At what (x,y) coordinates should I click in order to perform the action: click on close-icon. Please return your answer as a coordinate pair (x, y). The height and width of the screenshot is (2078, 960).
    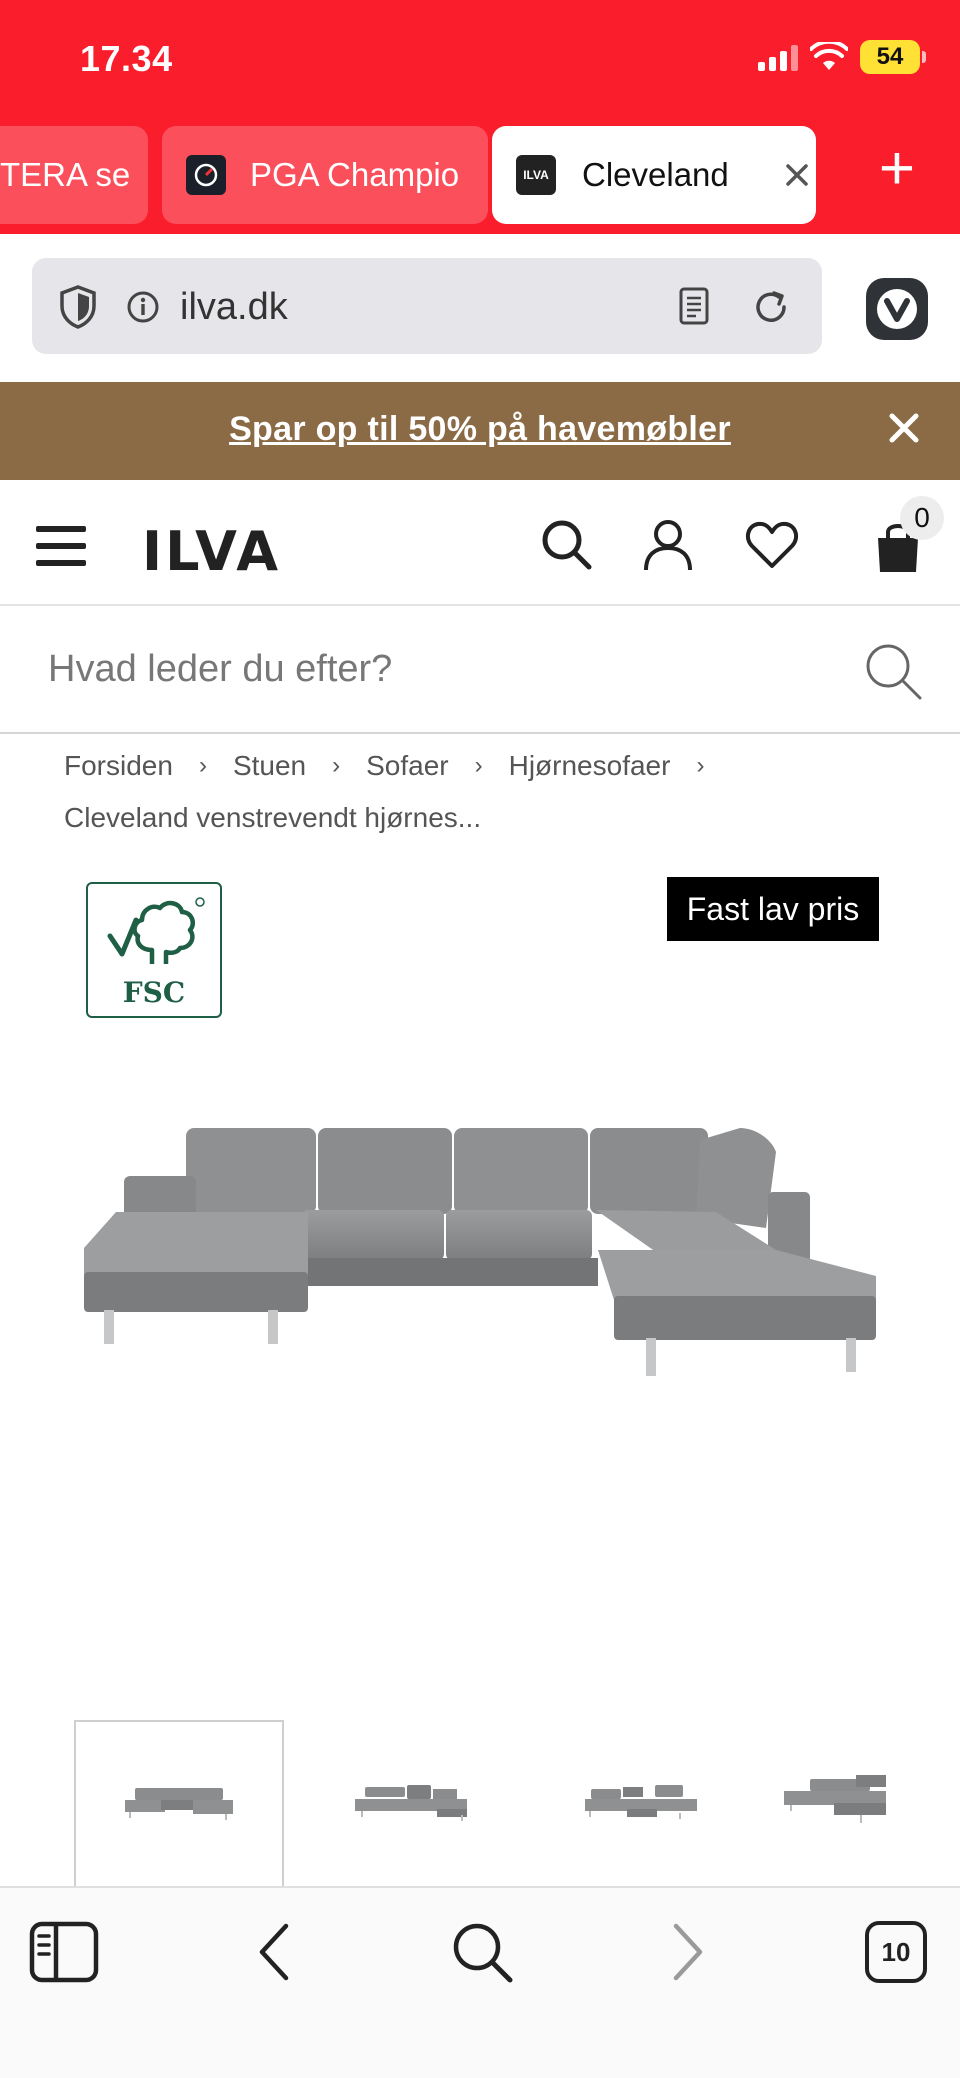
    Looking at the image, I should click on (904, 428).